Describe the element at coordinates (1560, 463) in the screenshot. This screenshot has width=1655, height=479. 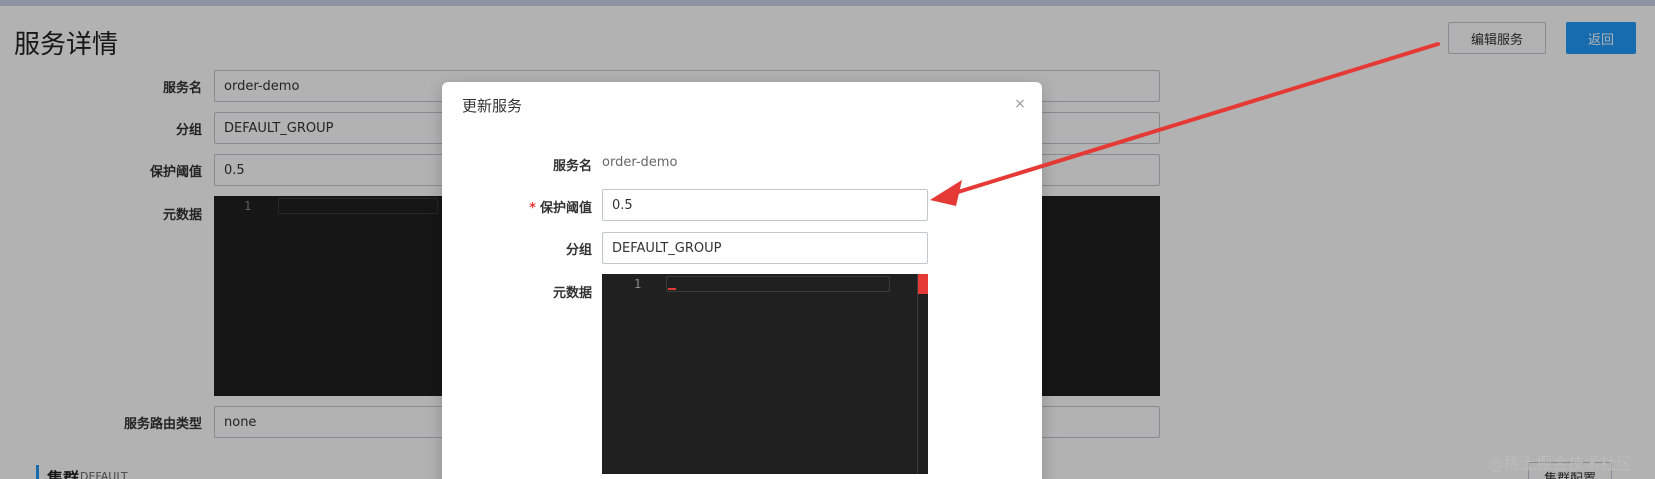
I see `watermark: @稀土掘金技术社区` at that location.